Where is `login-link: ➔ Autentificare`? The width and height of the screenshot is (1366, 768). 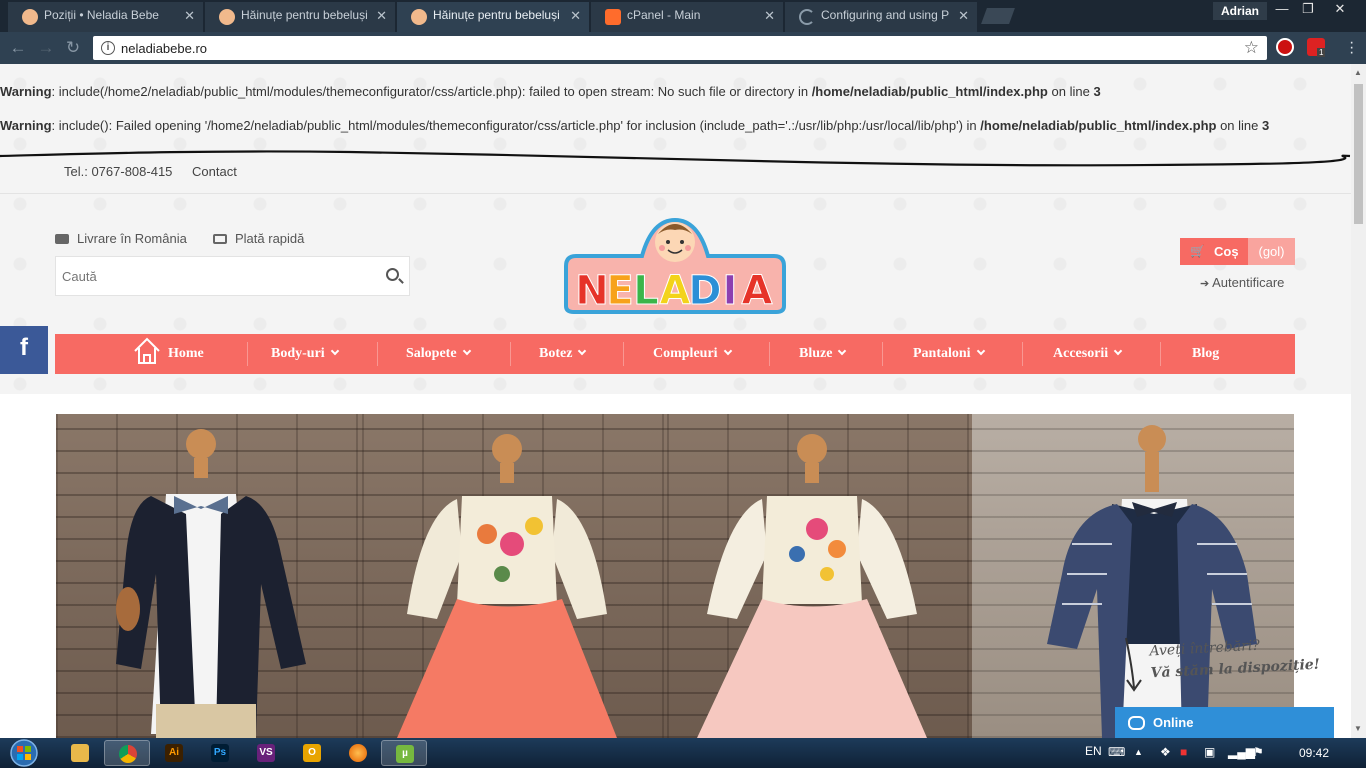
login-link: ➔ Autentificare is located at coordinates (1242, 282).